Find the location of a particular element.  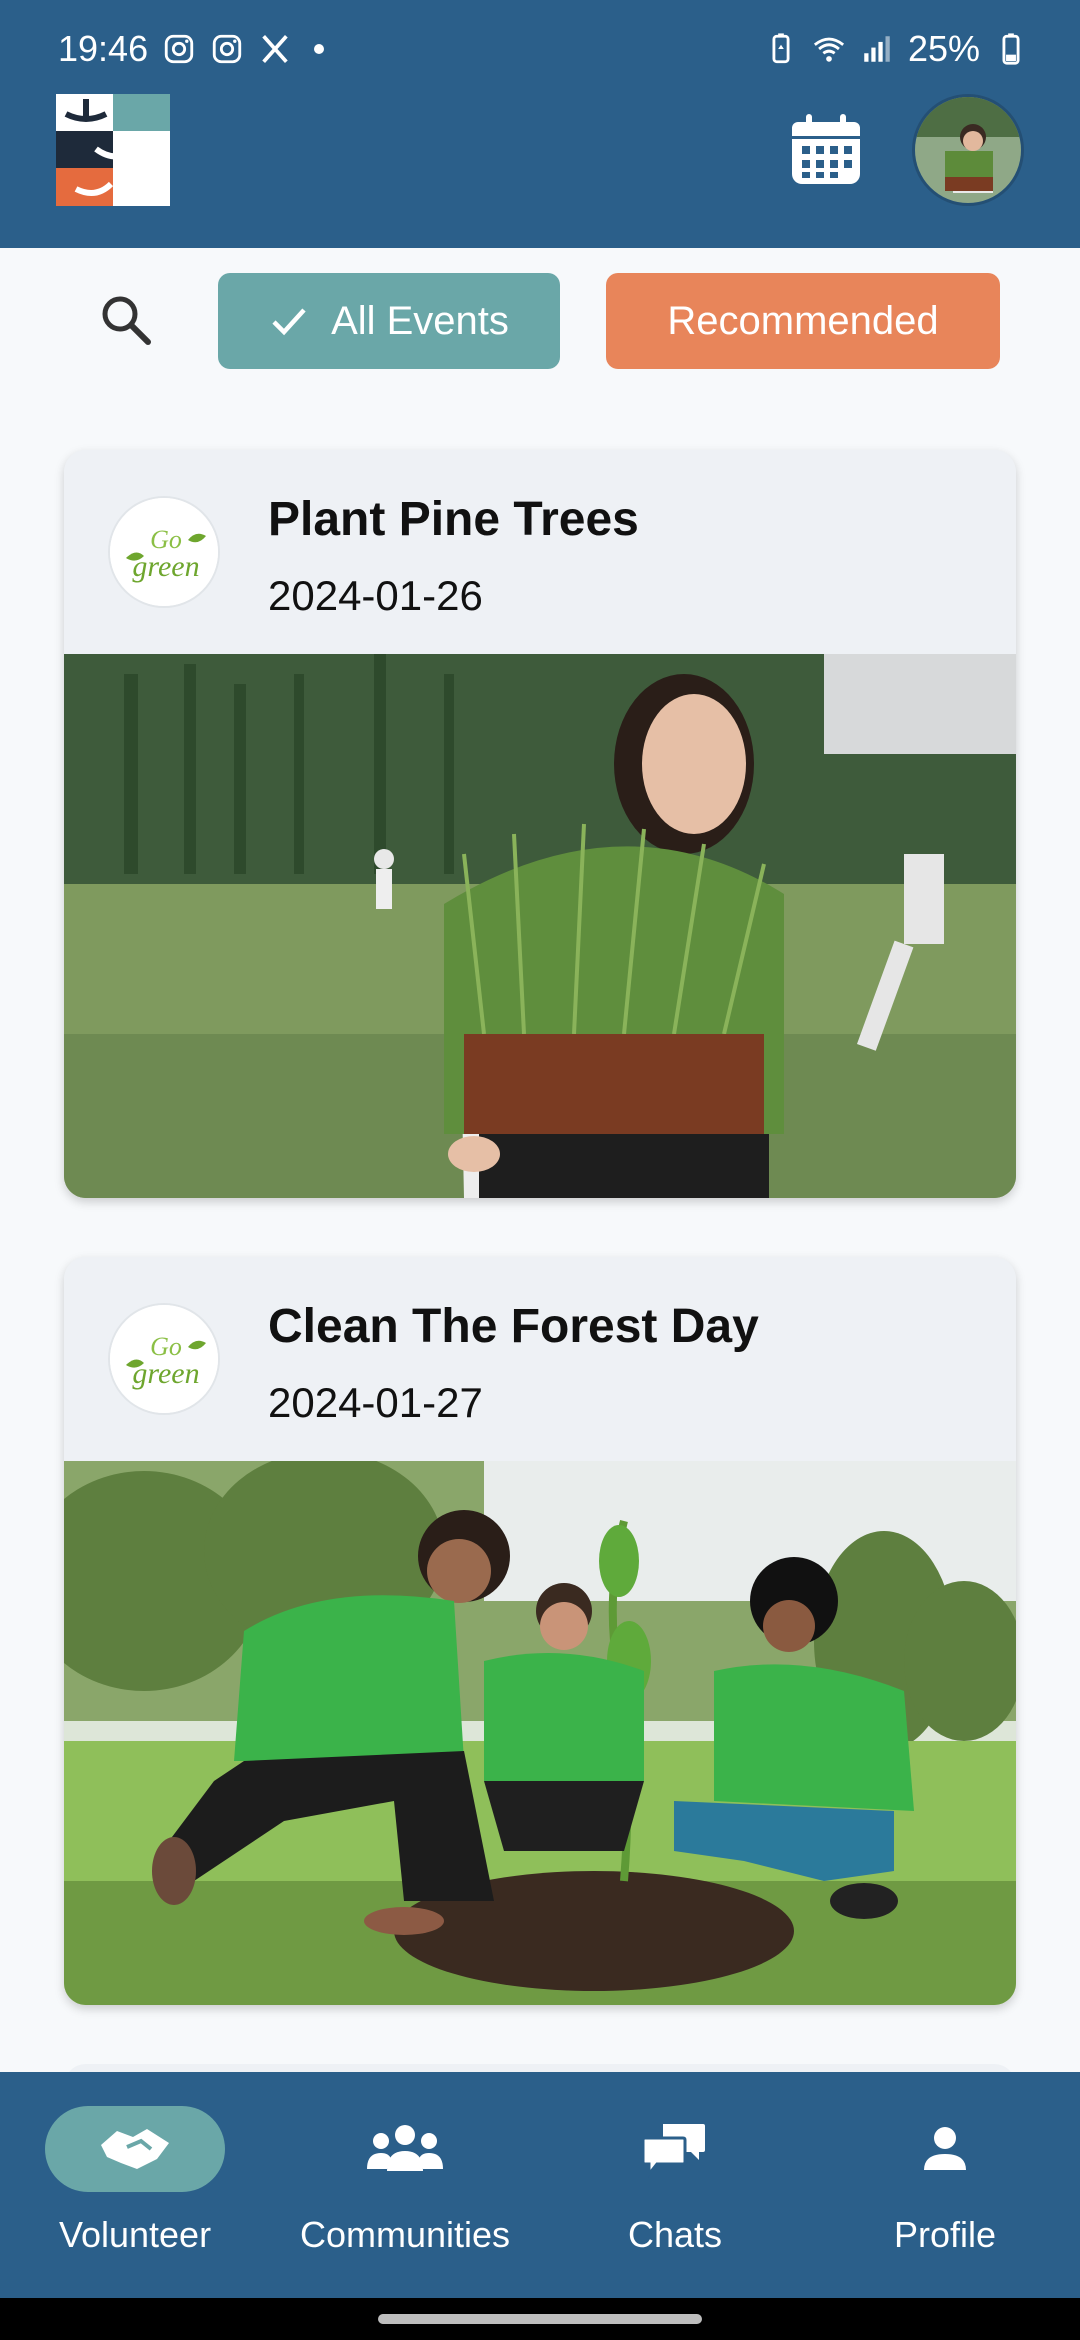

nav-communities-label: Communities is located at coordinates (405, 2234).